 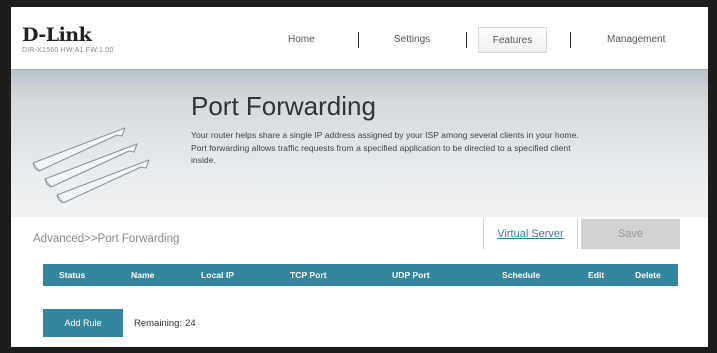 I want to click on save-button: Save, so click(x=630, y=234).